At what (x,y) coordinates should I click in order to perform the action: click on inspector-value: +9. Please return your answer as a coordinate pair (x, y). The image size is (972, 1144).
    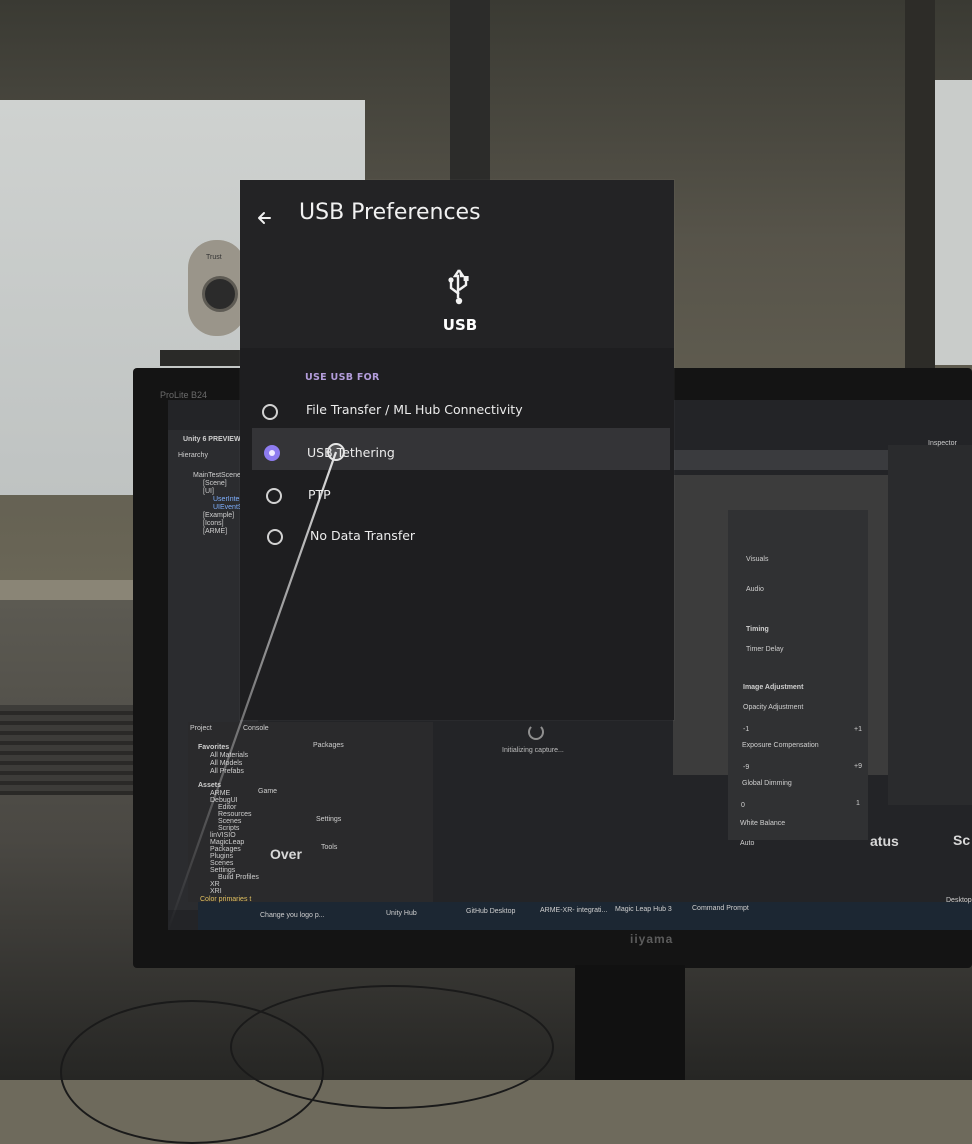
    Looking at the image, I should click on (858, 766).